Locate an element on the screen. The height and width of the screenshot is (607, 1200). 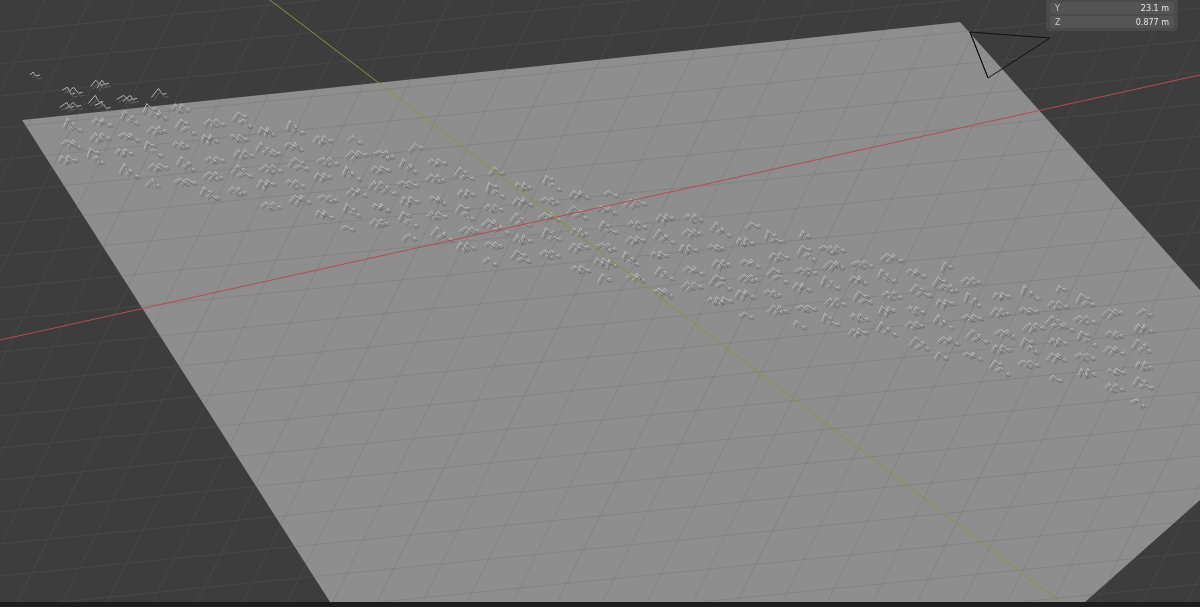
axis-label: Y is located at coordinates (1057, 8).